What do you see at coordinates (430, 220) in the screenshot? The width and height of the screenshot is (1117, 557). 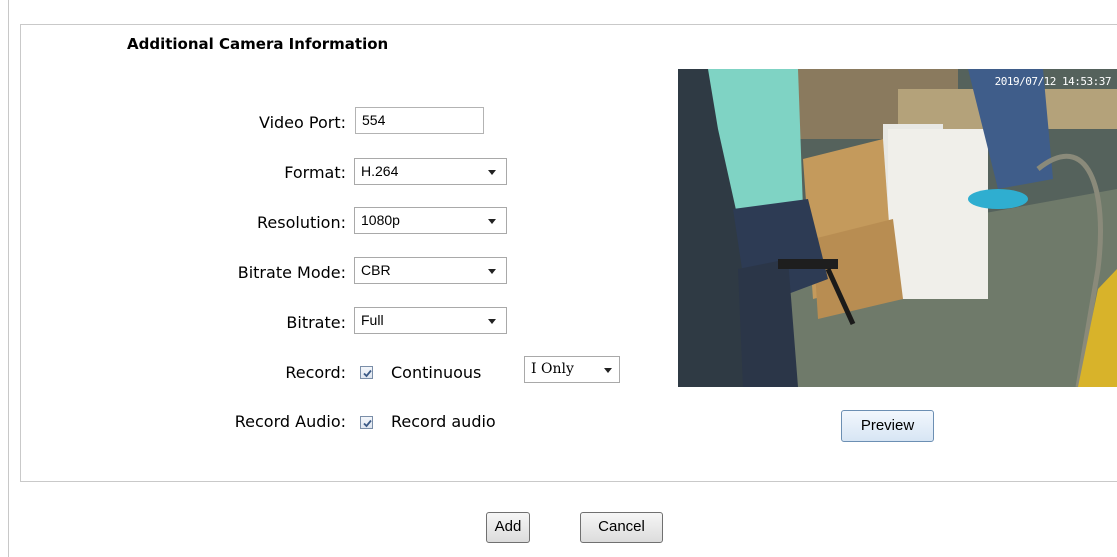 I see `resolution-select: 1080p` at bounding box center [430, 220].